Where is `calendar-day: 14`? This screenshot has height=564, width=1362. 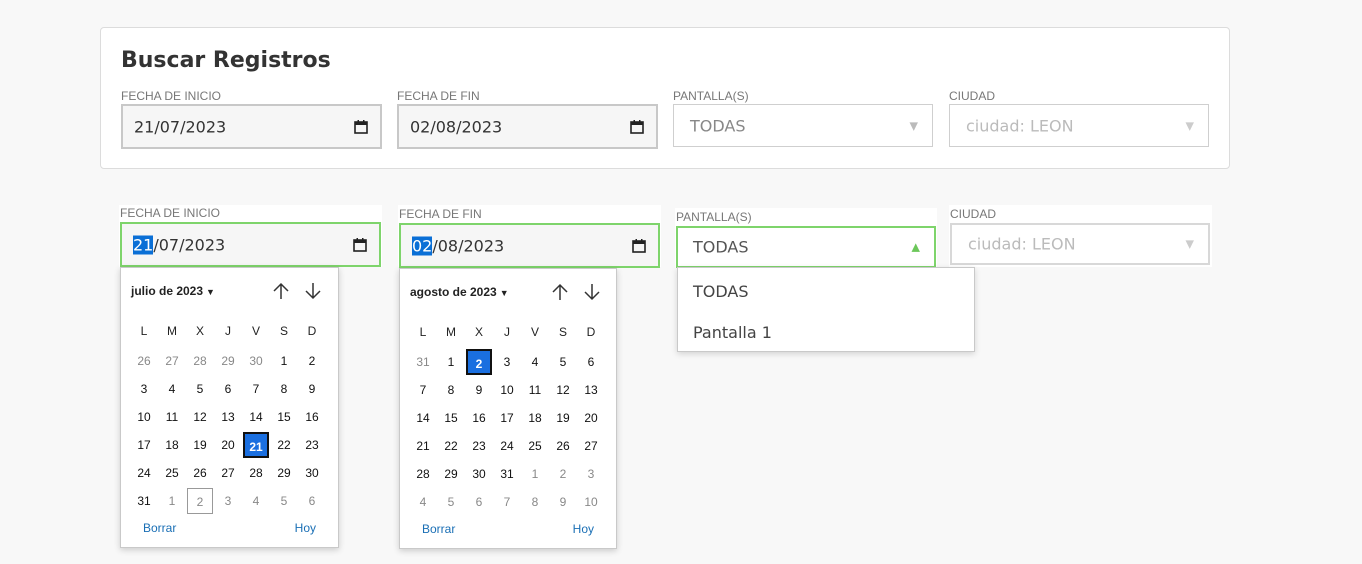
calendar-day: 14 is located at coordinates (423, 418).